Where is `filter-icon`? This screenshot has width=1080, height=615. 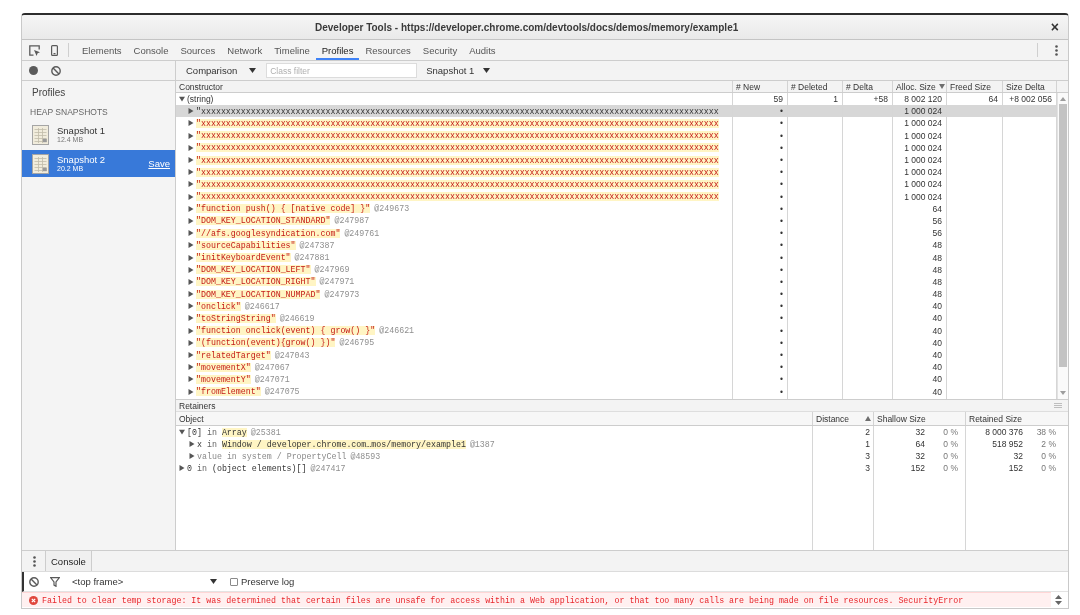 filter-icon is located at coordinates (55, 581).